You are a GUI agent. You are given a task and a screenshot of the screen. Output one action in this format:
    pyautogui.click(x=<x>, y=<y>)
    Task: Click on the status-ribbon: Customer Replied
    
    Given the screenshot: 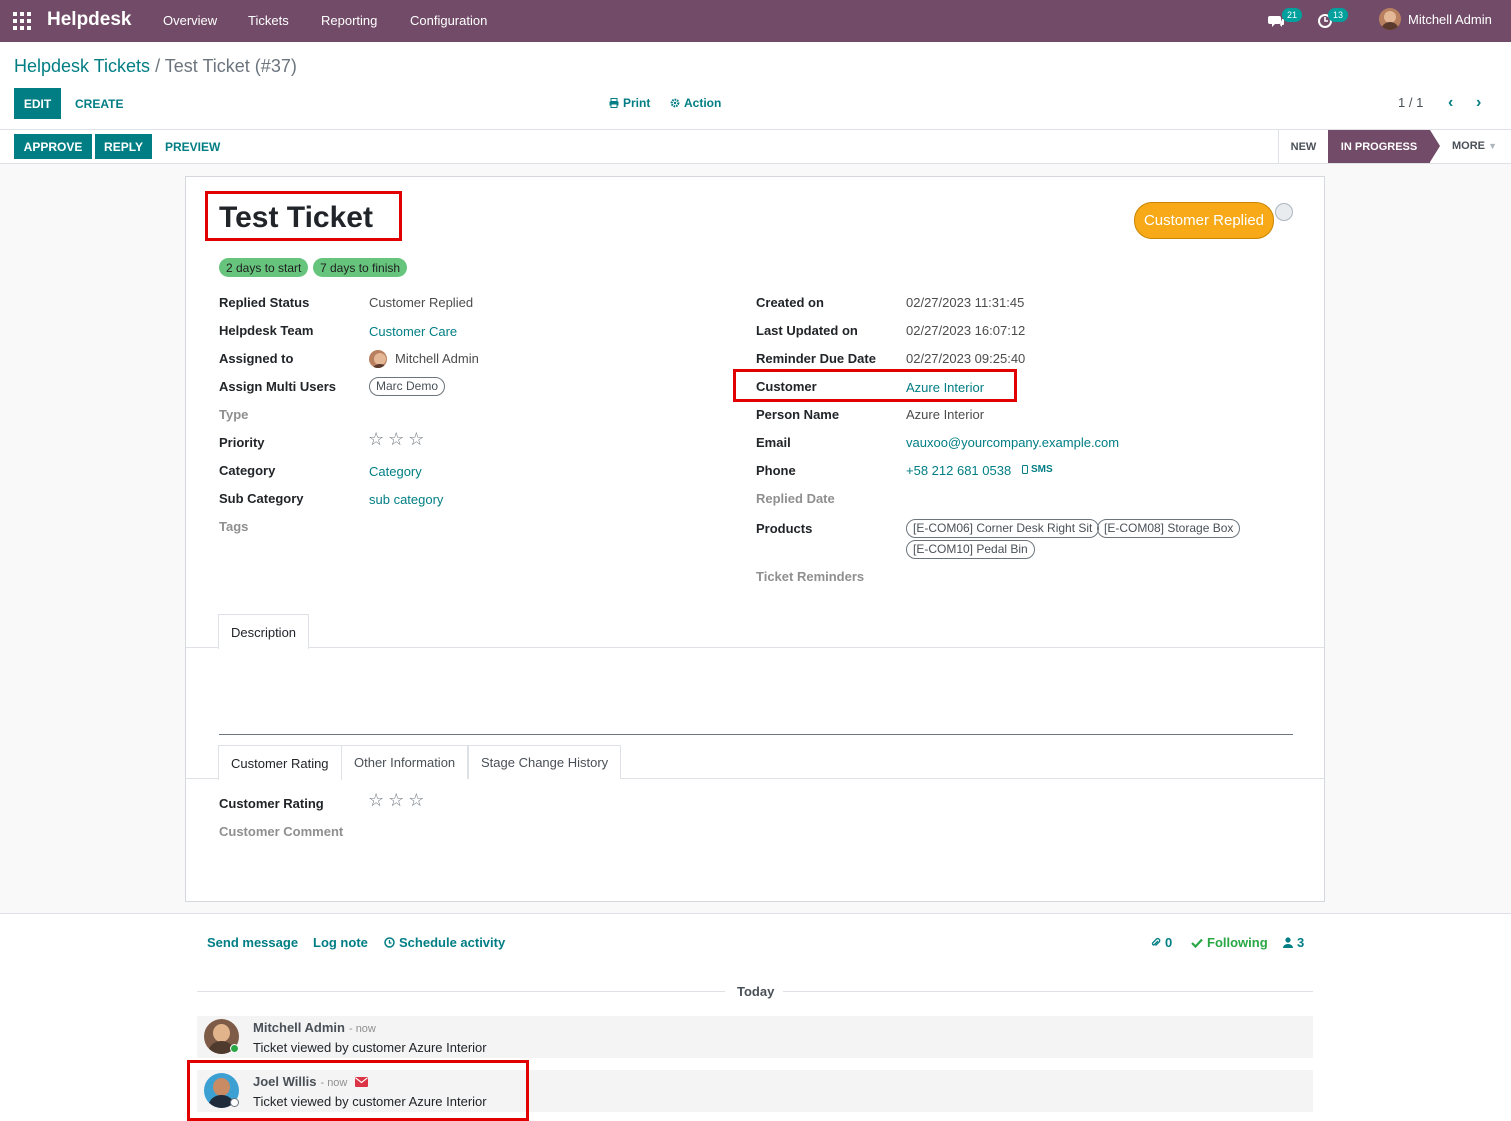 What is the action you would take?
    pyautogui.click(x=1204, y=220)
    